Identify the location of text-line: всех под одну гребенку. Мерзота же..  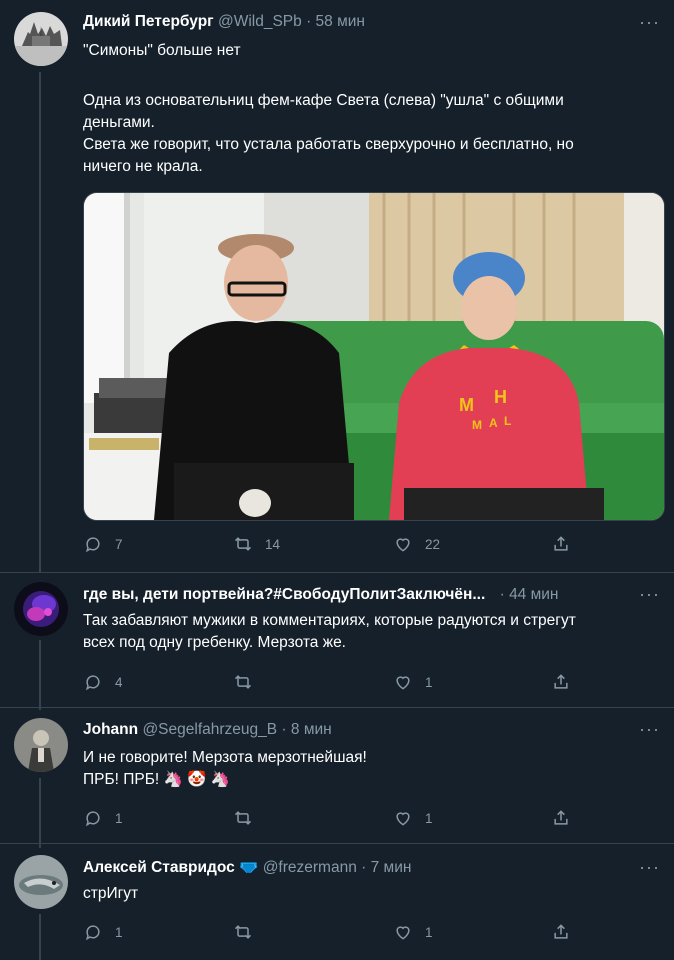
(214, 642).